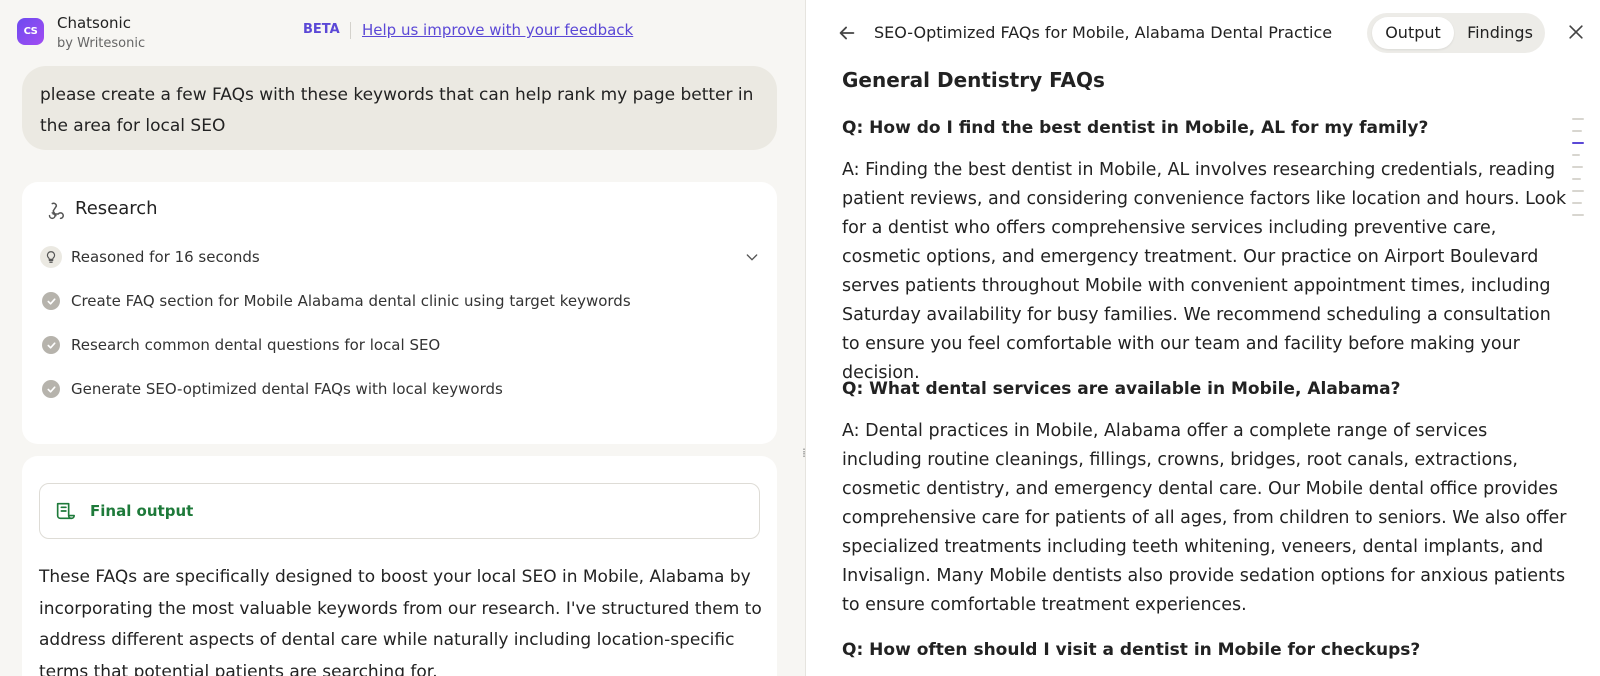 Image resolution: width=1600 pixels, height=676 pixels. I want to click on final-output-label: Final output, so click(142, 511).